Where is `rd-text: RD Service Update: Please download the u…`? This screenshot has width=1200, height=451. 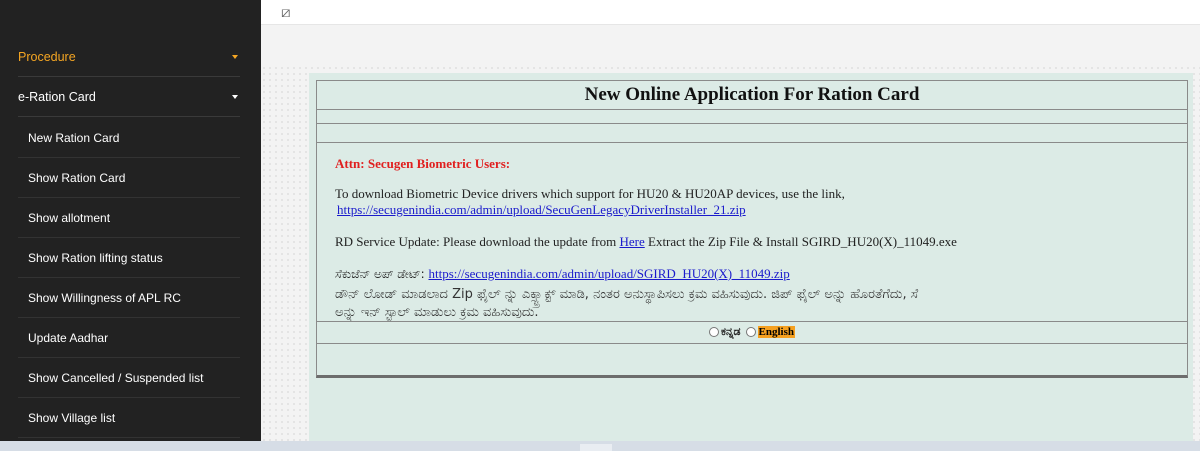
rd-text: RD Service Update: Please download the u… is located at coordinates (477, 241).